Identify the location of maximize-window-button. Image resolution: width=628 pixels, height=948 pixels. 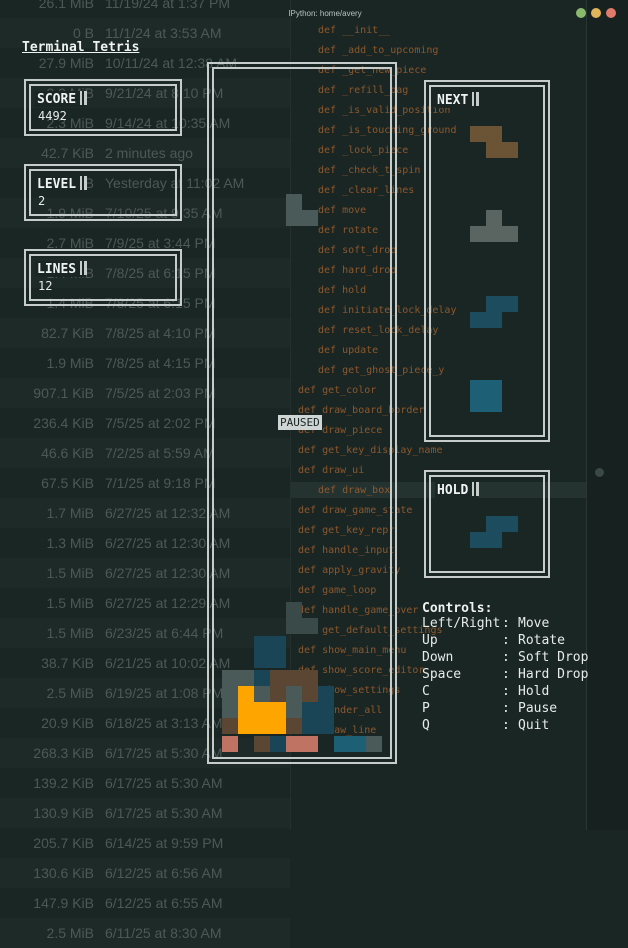
(596, 13).